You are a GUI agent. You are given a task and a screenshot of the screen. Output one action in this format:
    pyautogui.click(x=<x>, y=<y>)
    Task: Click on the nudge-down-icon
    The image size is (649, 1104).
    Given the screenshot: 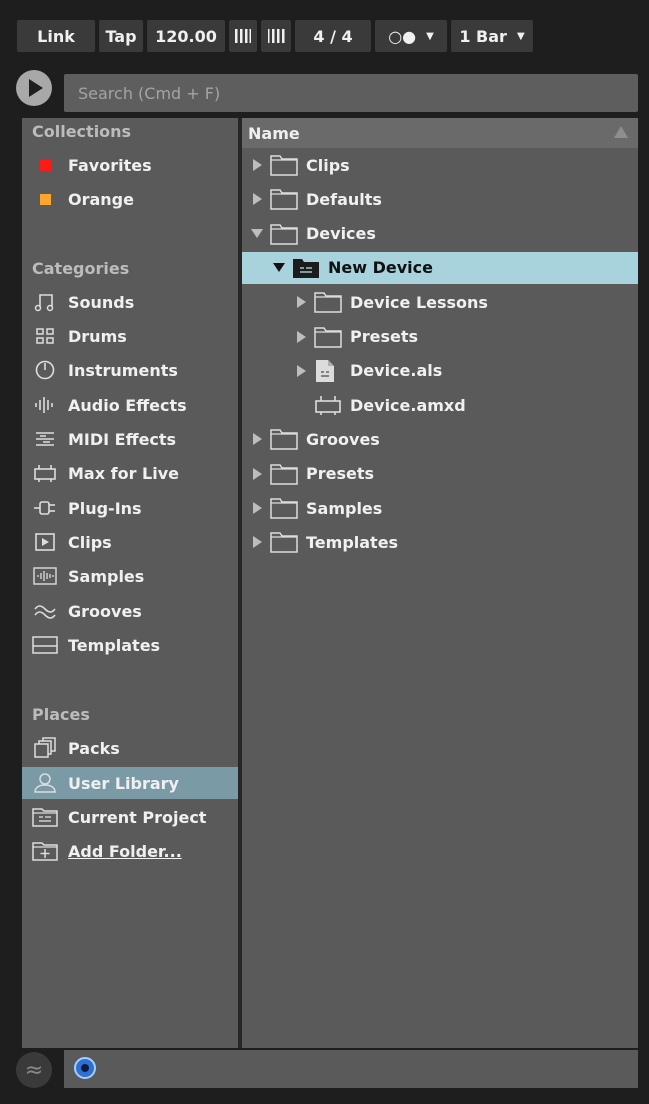 What is the action you would take?
    pyautogui.click(x=243, y=36)
    